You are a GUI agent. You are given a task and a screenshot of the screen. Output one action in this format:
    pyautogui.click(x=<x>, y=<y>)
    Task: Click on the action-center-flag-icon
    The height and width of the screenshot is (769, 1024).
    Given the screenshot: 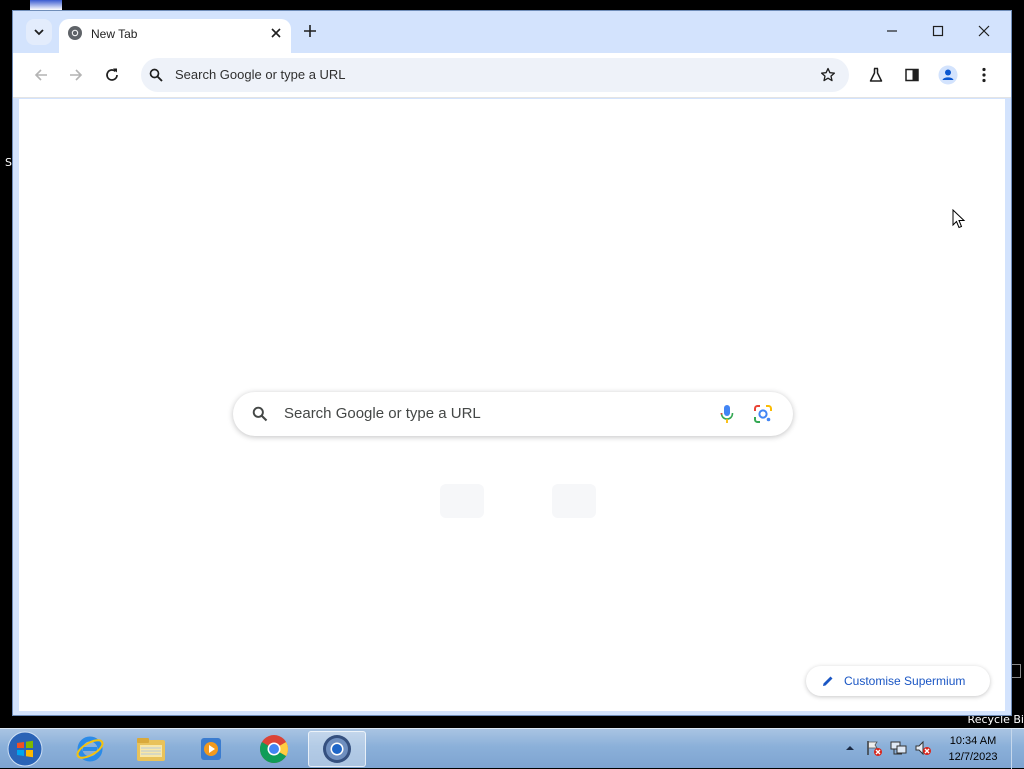 What is the action you would take?
    pyautogui.click(x=874, y=748)
    